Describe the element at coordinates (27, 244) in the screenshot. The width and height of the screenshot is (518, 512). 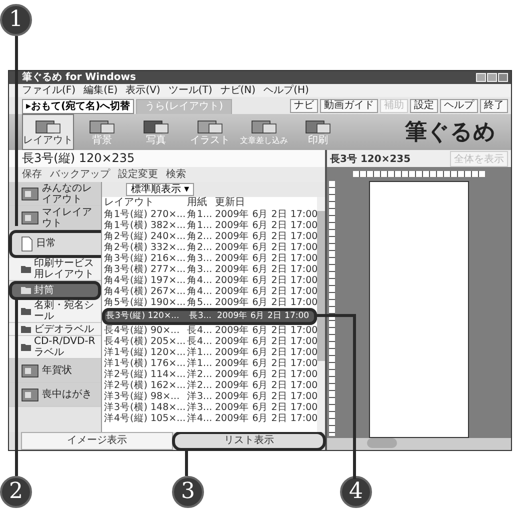
I see `page-icon` at that location.